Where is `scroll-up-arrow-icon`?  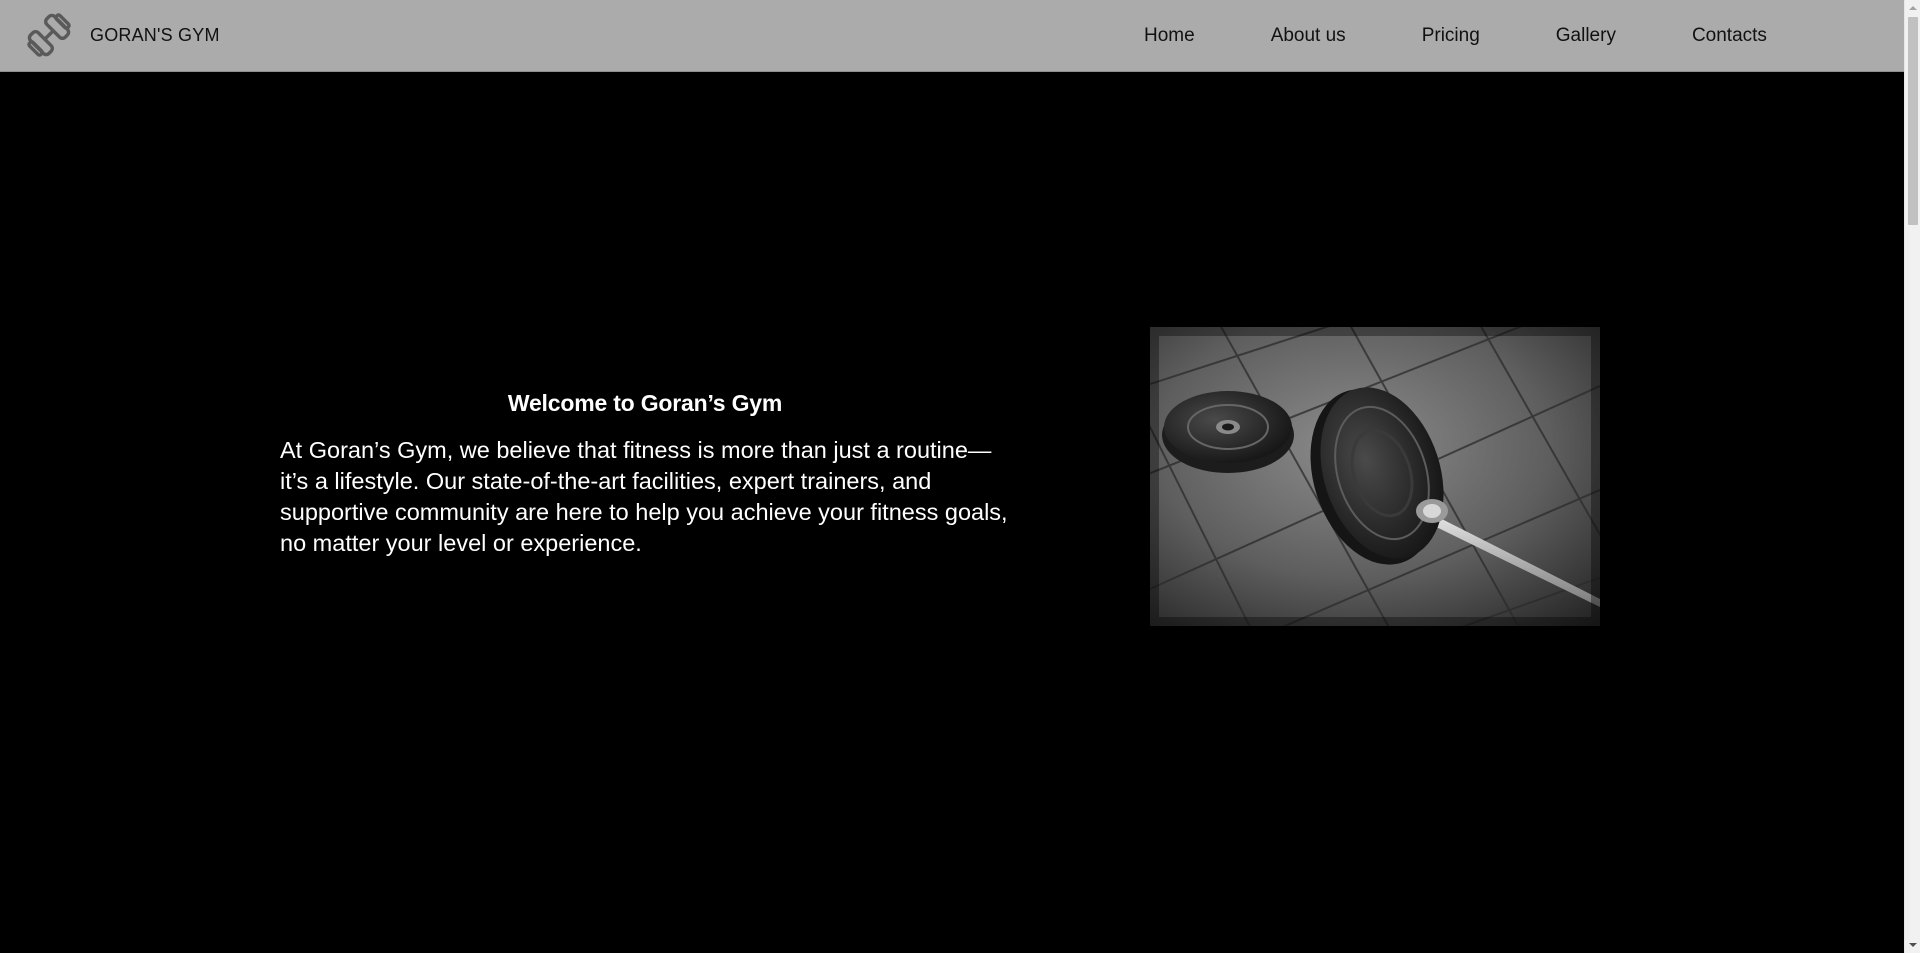
scroll-up-arrow-icon is located at coordinates (1912, 8).